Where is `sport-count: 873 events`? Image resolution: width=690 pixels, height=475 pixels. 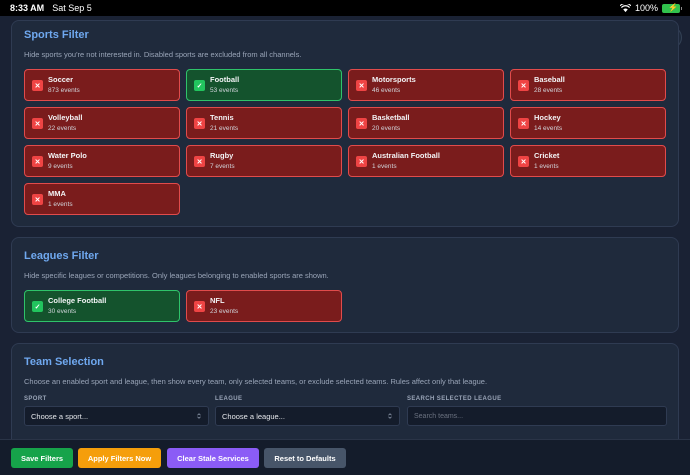
sport-count: 873 events is located at coordinates (64, 90).